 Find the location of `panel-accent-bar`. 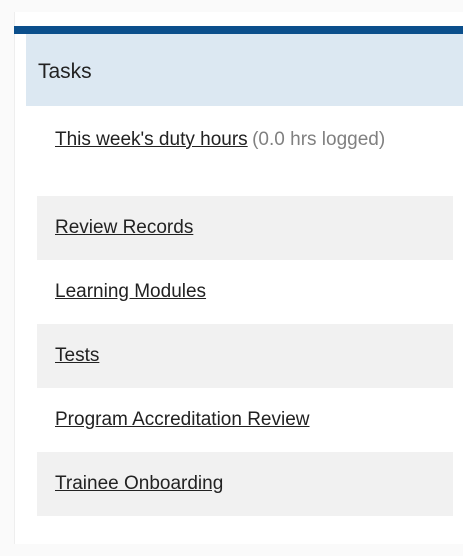

panel-accent-bar is located at coordinates (238, 30).